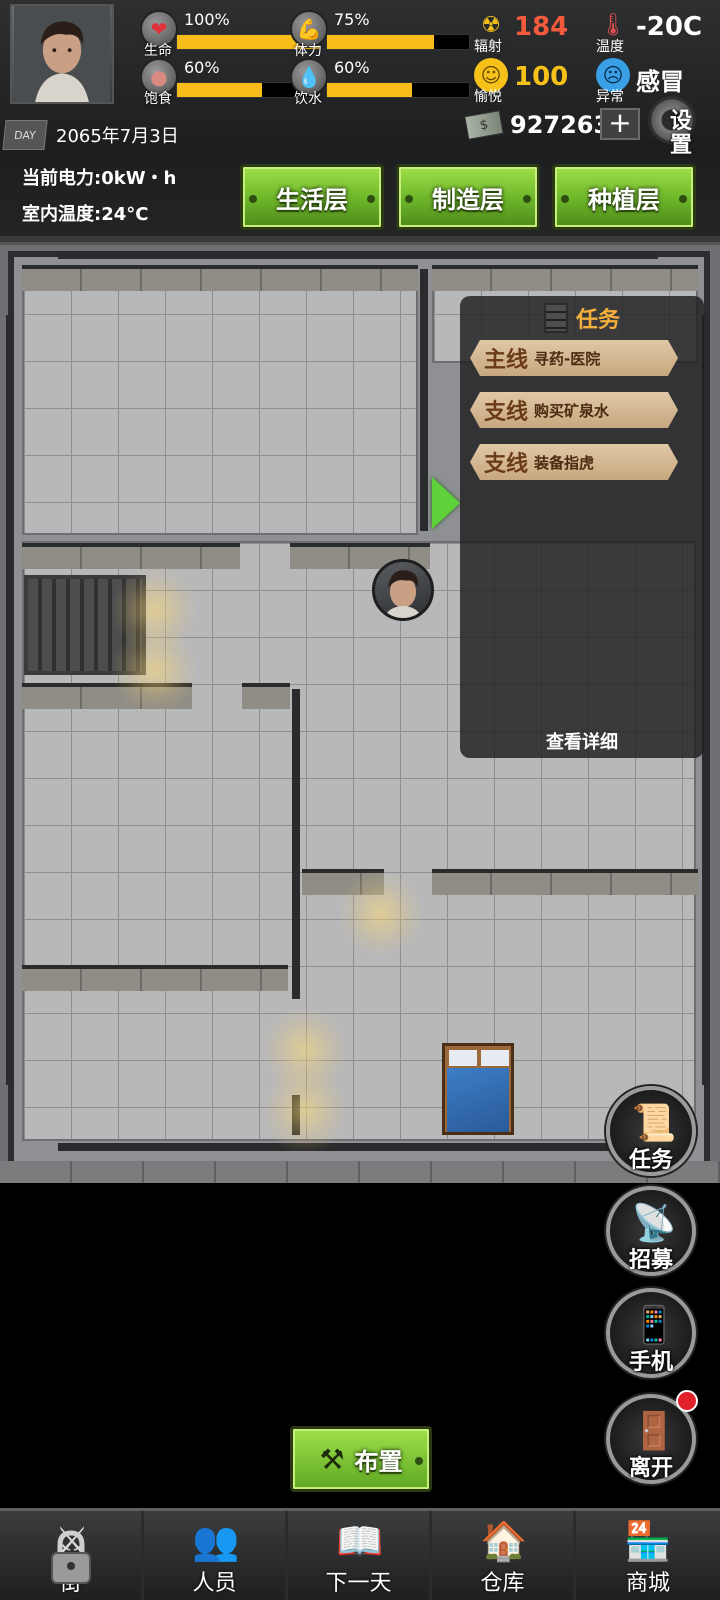 This screenshot has height=1600, width=720. What do you see at coordinates (446, 503) in the screenshot?
I see `expand-panel-arrow` at bounding box center [446, 503].